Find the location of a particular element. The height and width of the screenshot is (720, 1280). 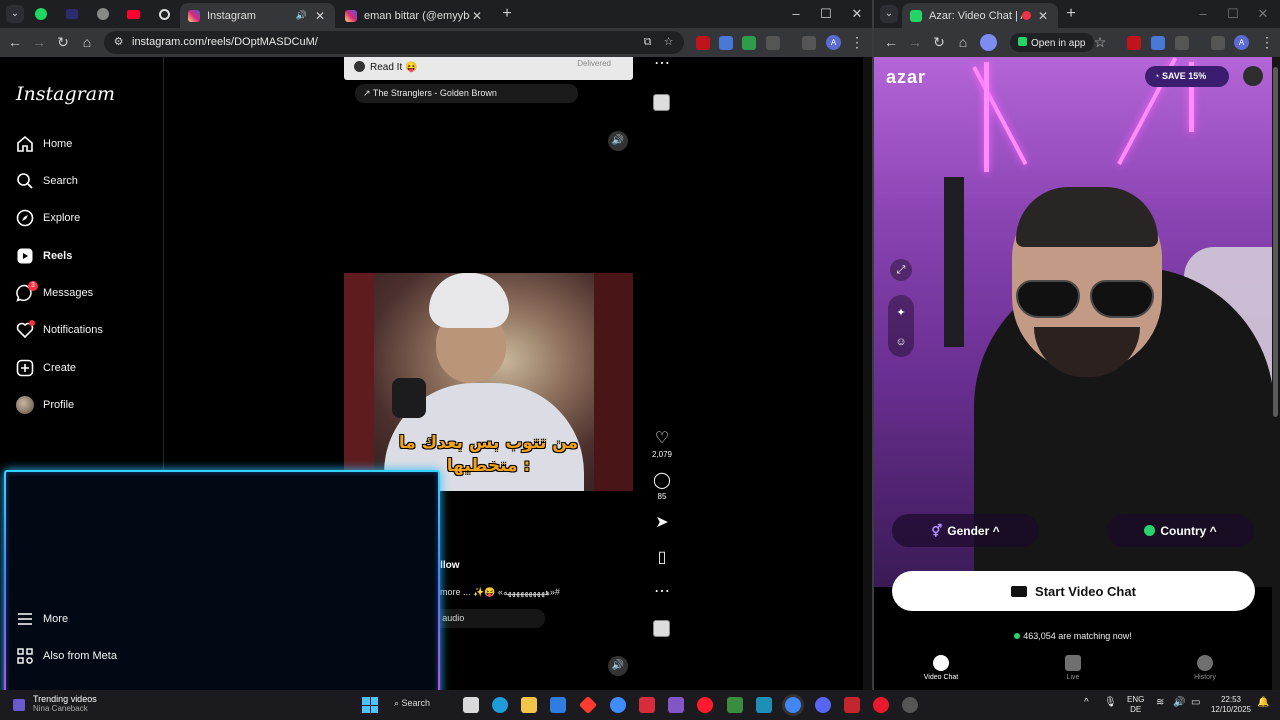

sound-toggle-bottom-icon: 🔊 is located at coordinates (618, 666).